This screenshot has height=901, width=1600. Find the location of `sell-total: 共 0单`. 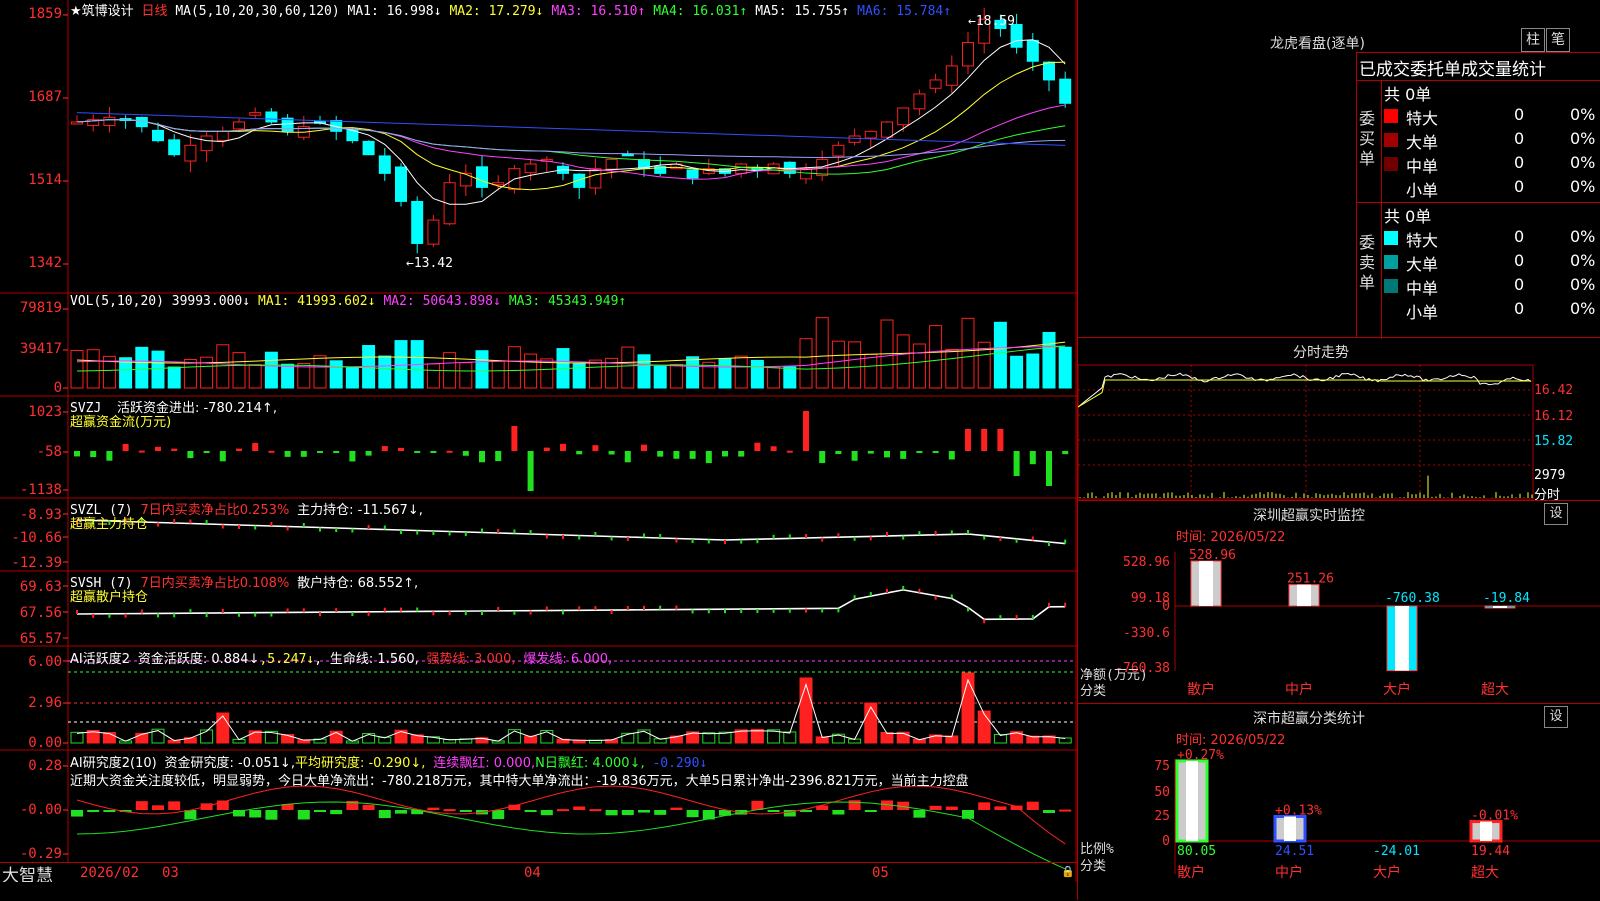

sell-total: 共 0单 is located at coordinates (1408, 216).